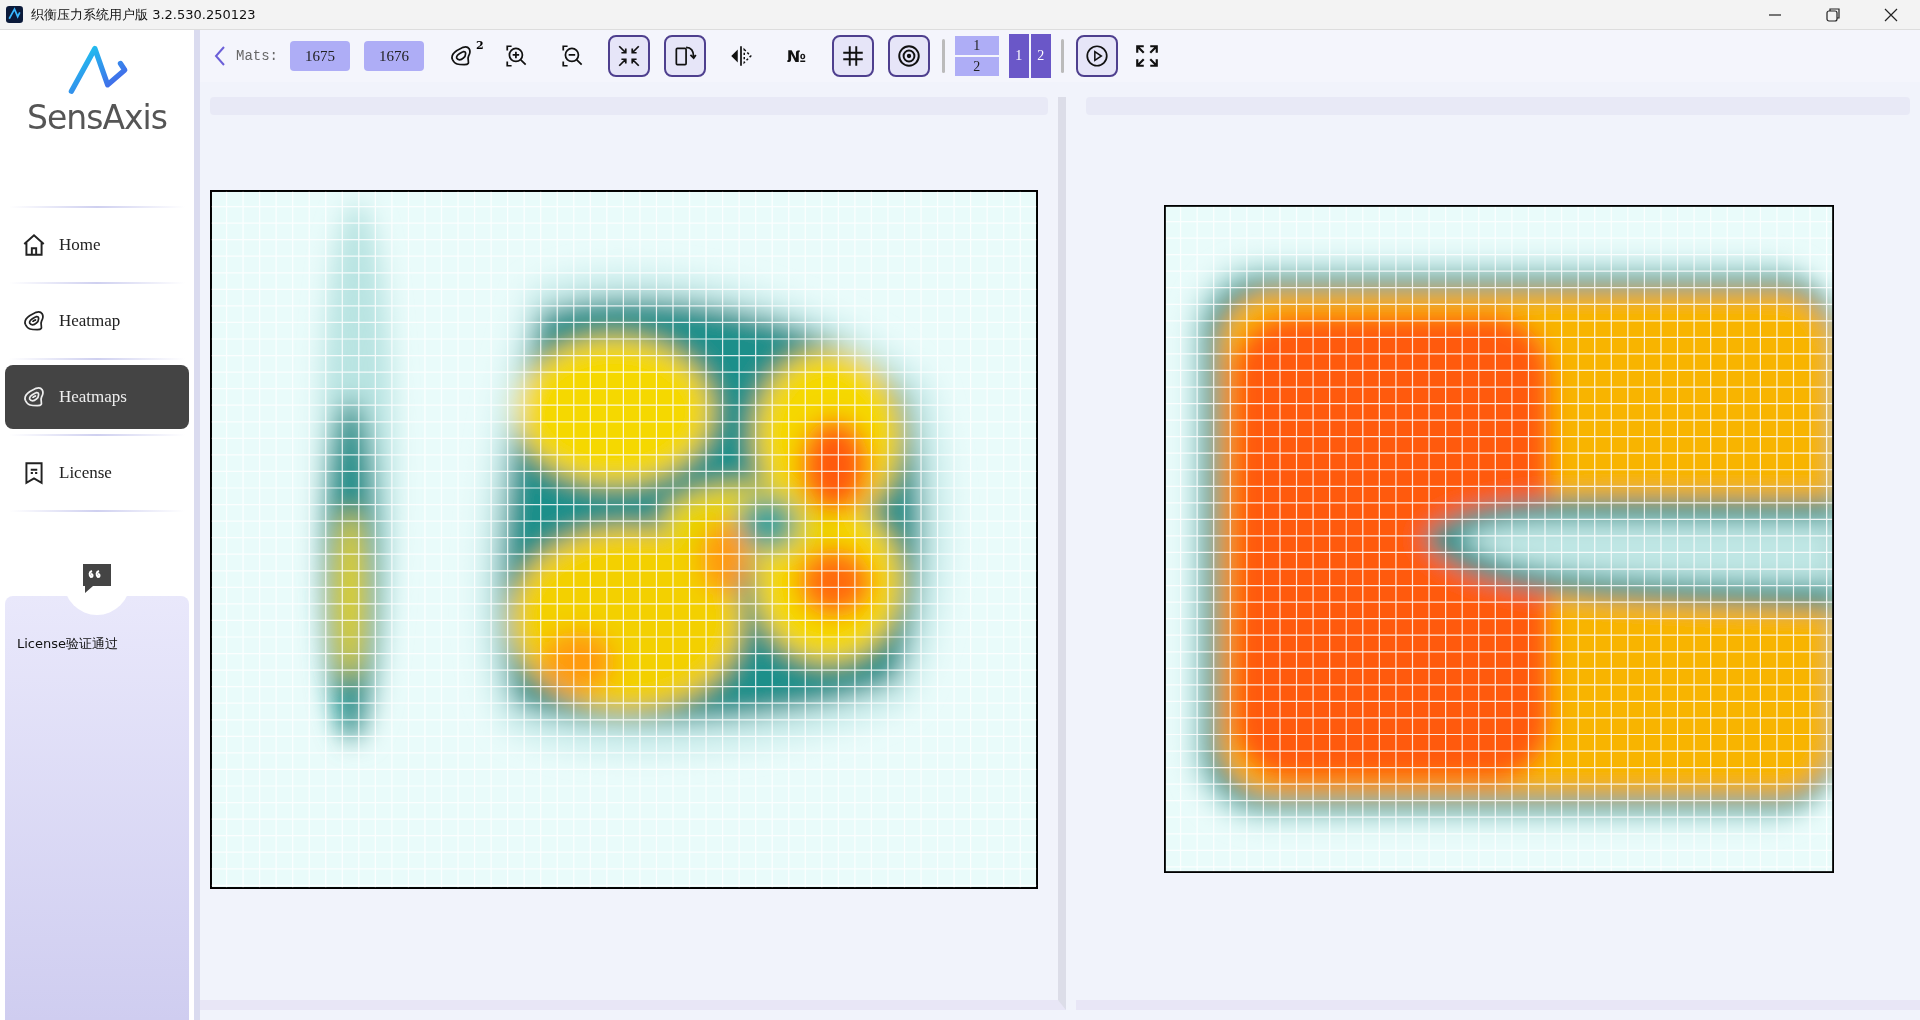 This screenshot has width=1920, height=1020. I want to click on app-logo-icon, so click(14, 14).